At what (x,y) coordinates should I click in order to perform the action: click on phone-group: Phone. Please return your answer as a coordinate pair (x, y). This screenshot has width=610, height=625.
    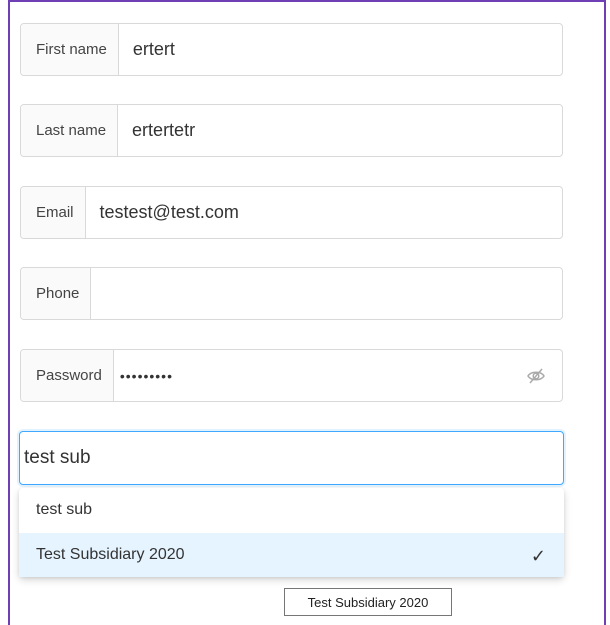
    Looking at the image, I should click on (291, 293).